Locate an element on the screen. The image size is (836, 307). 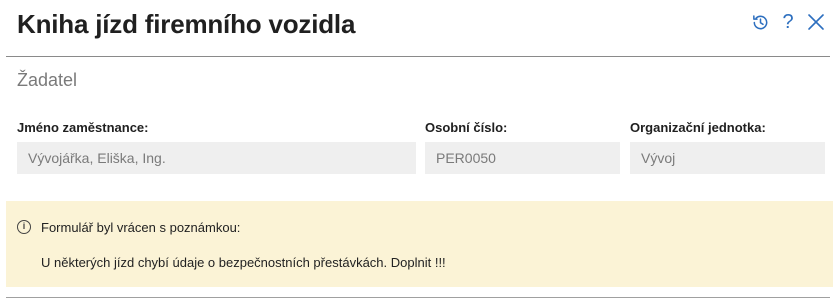
personal-number-label: Osobní číslo: is located at coordinates (466, 127).